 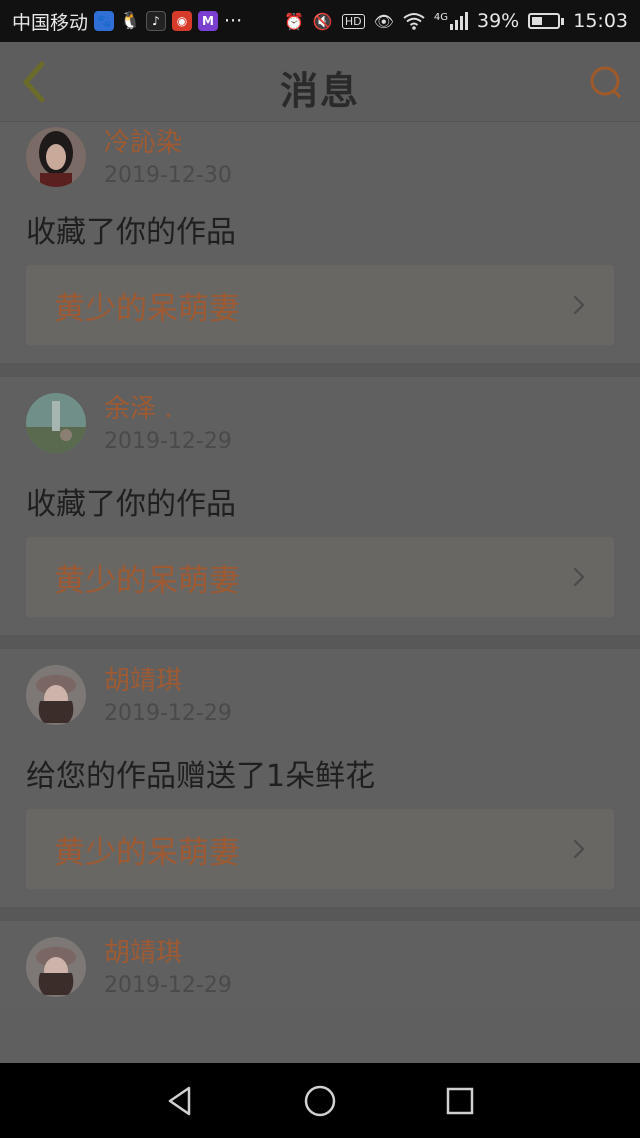 I want to click on network-type: 4G, so click(x=440, y=17).